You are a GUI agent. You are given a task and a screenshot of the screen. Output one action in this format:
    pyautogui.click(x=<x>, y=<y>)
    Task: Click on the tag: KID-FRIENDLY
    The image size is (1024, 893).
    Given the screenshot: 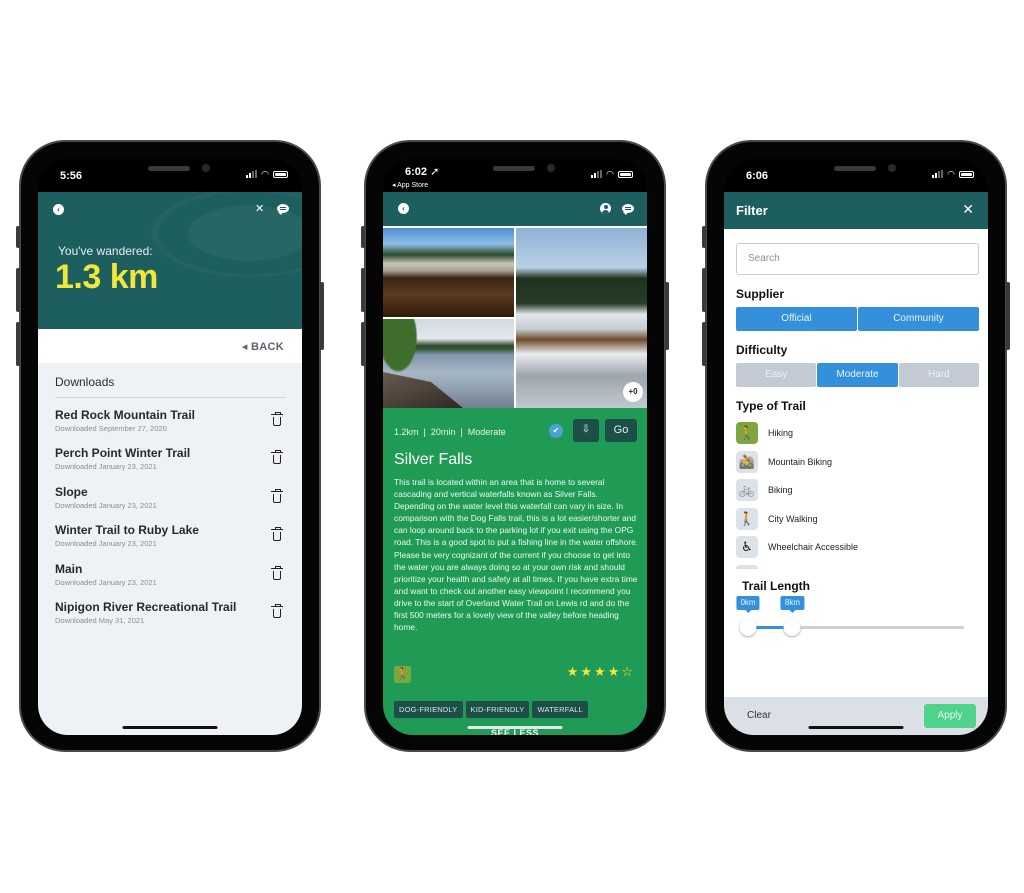 What is the action you would take?
    pyautogui.click(x=497, y=709)
    